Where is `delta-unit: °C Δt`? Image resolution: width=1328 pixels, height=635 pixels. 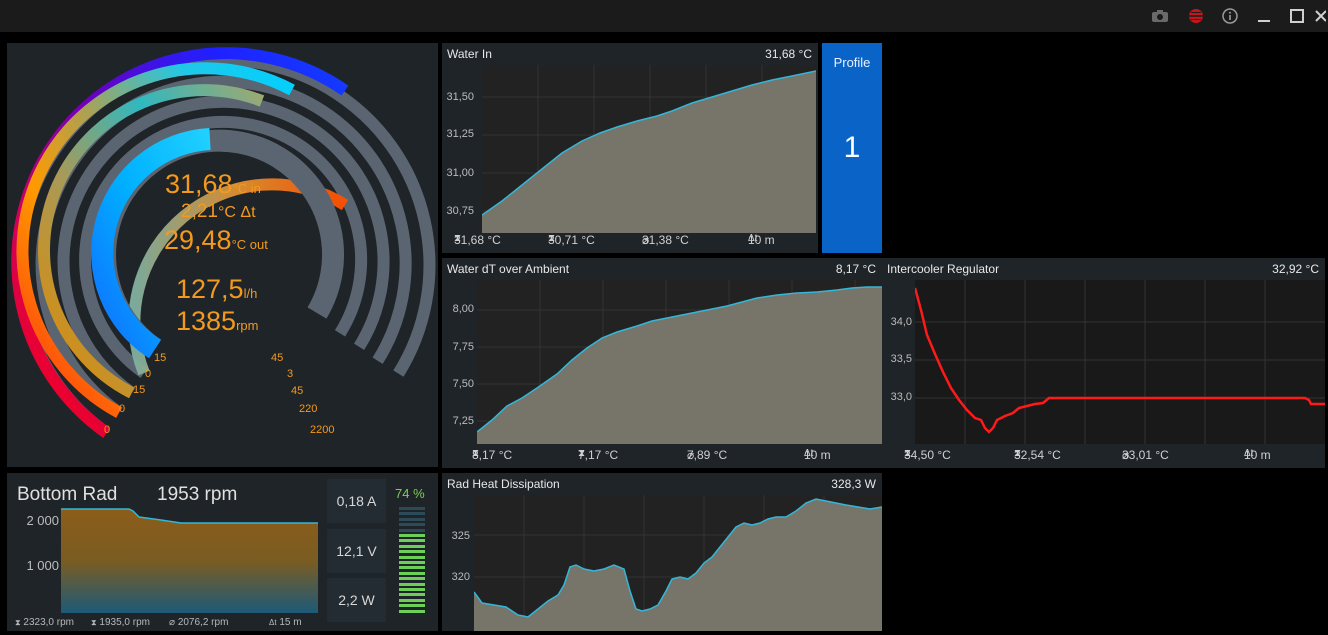
delta-unit: °C Δt is located at coordinates (236, 212).